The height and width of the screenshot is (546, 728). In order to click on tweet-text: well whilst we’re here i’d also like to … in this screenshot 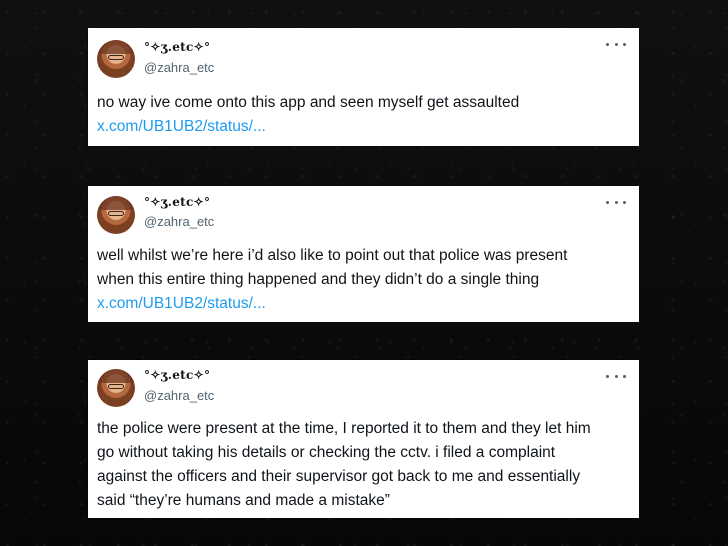, I will do `click(362, 280)`.